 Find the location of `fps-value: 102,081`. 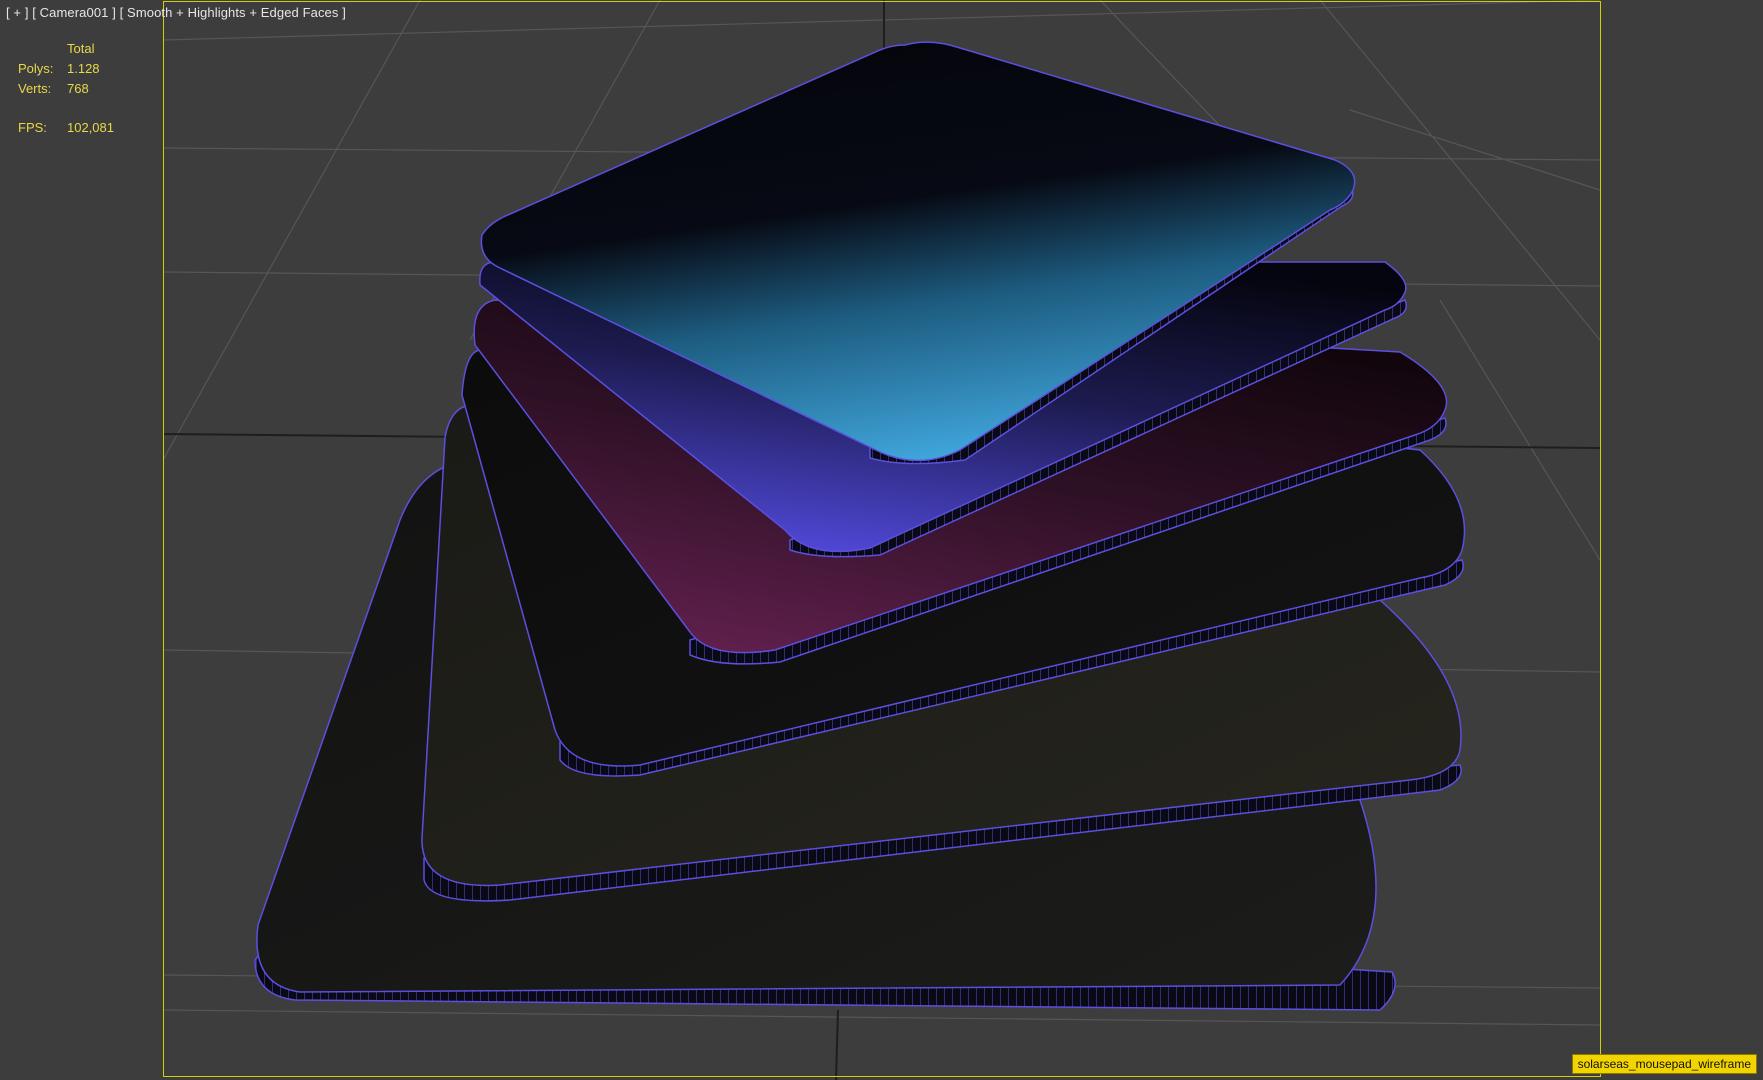

fps-value: 102,081 is located at coordinates (90, 127).